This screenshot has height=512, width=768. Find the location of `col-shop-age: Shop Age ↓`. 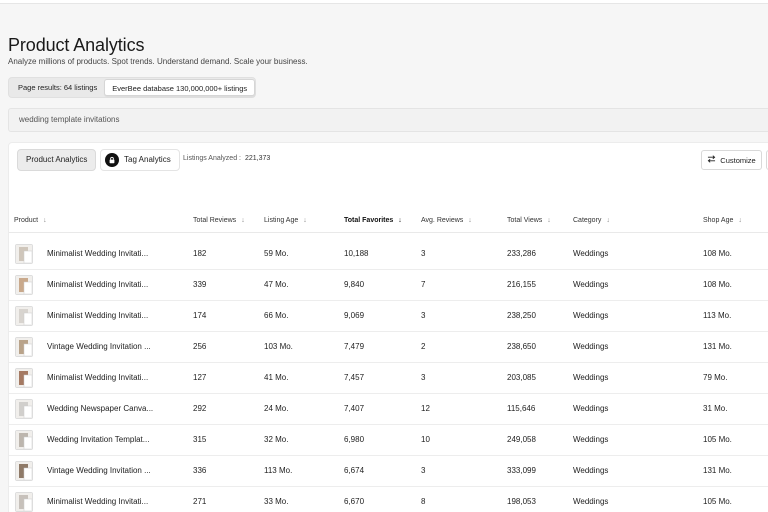

col-shop-age: Shop Age ↓ is located at coordinates (722, 220).